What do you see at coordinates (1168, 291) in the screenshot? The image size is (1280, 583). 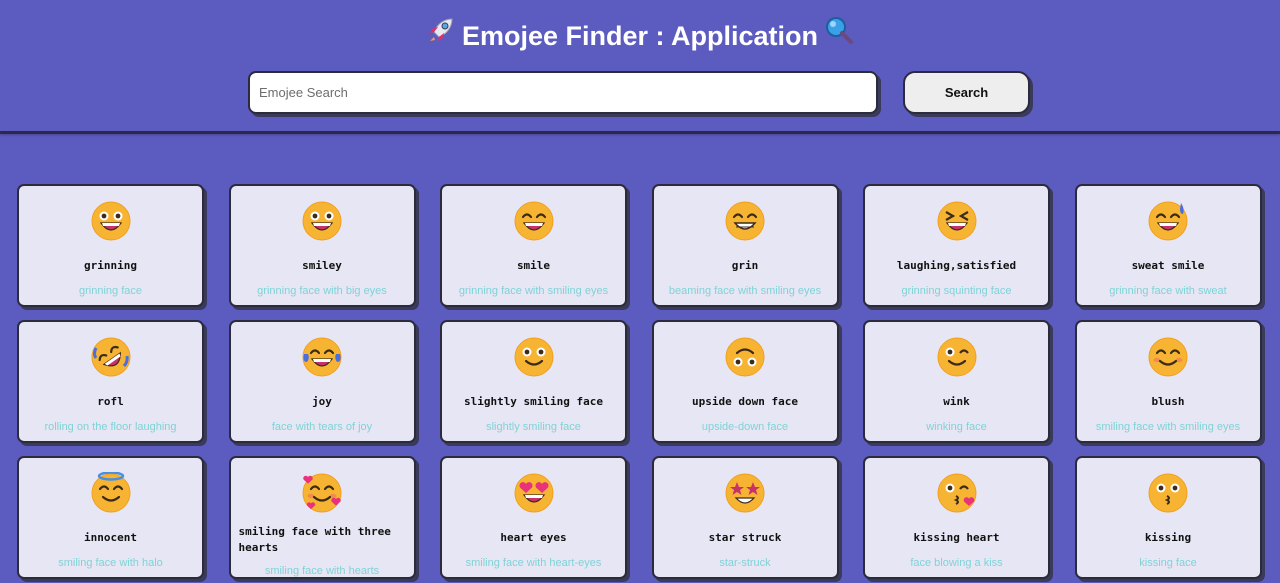 I see `emoji-card-description: grinning face with sweat` at bounding box center [1168, 291].